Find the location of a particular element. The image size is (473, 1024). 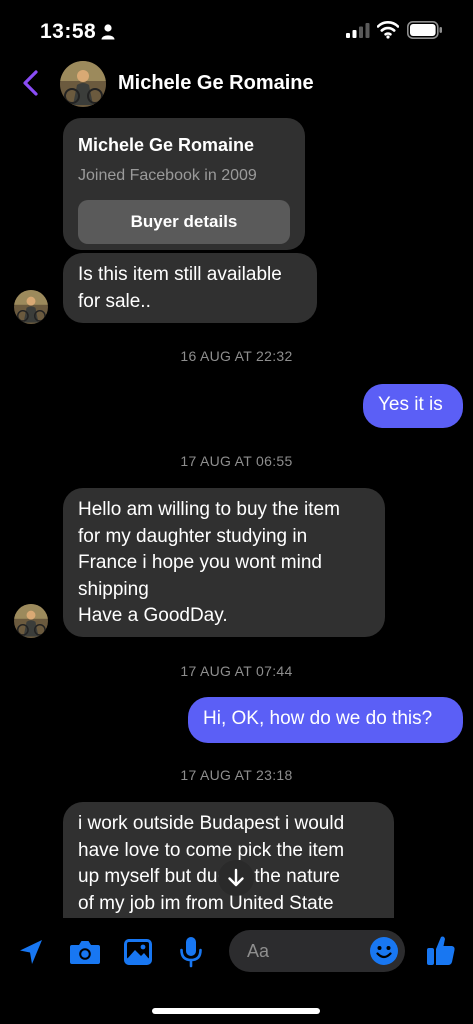

microphone-icon is located at coordinates (191, 952).